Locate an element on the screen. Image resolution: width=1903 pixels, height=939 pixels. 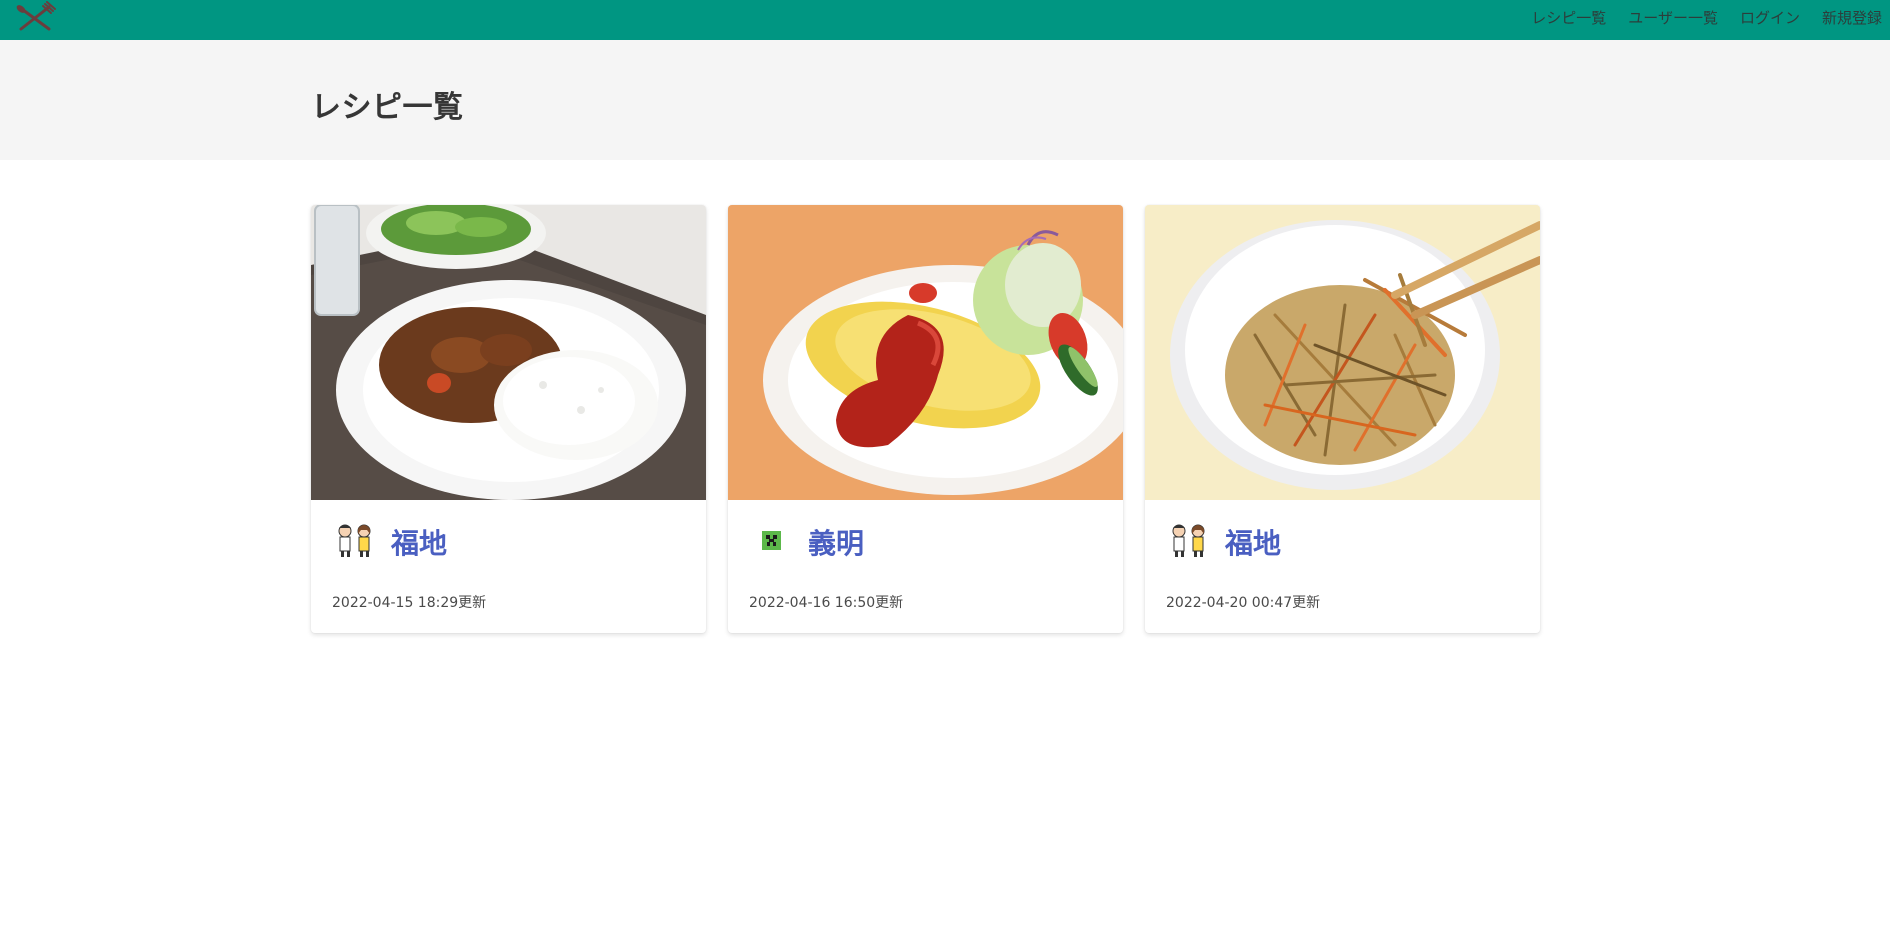
page-hero: レシピ一覧 is located at coordinates (945, 100).